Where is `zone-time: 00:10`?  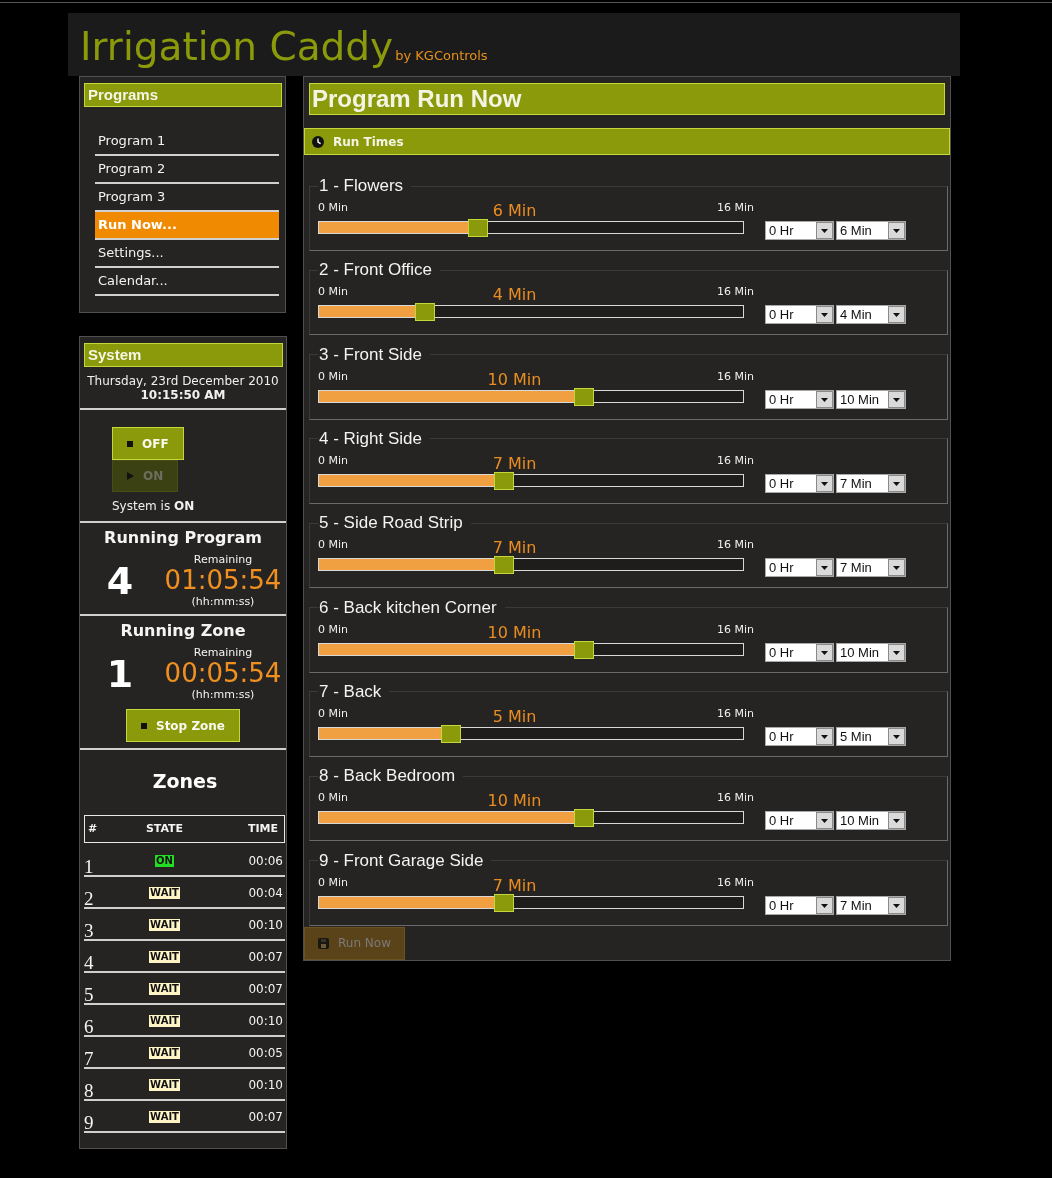
zone-time: 00:10 is located at coordinates (266, 1085).